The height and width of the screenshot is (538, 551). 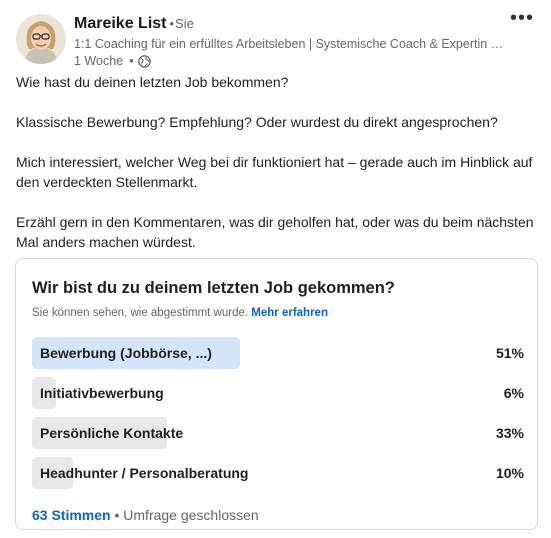 I want to click on poll-footer: 63 Stimmen • Umfrage geschlossen, so click(x=145, y=515).